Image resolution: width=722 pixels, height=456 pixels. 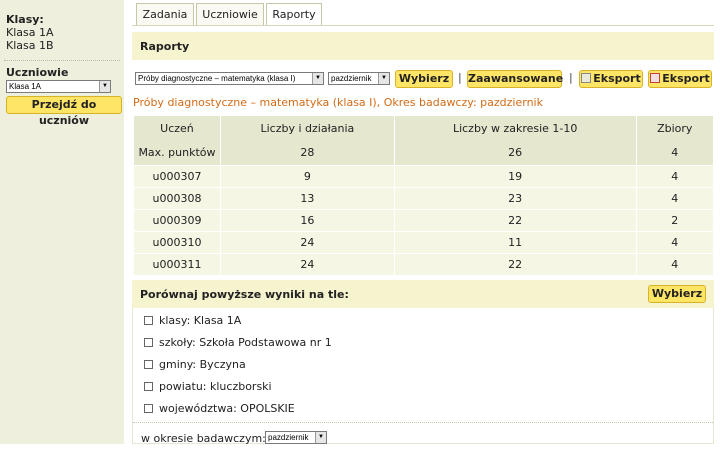 I want to click on table-cell: 26, so click(x=515, y=153).